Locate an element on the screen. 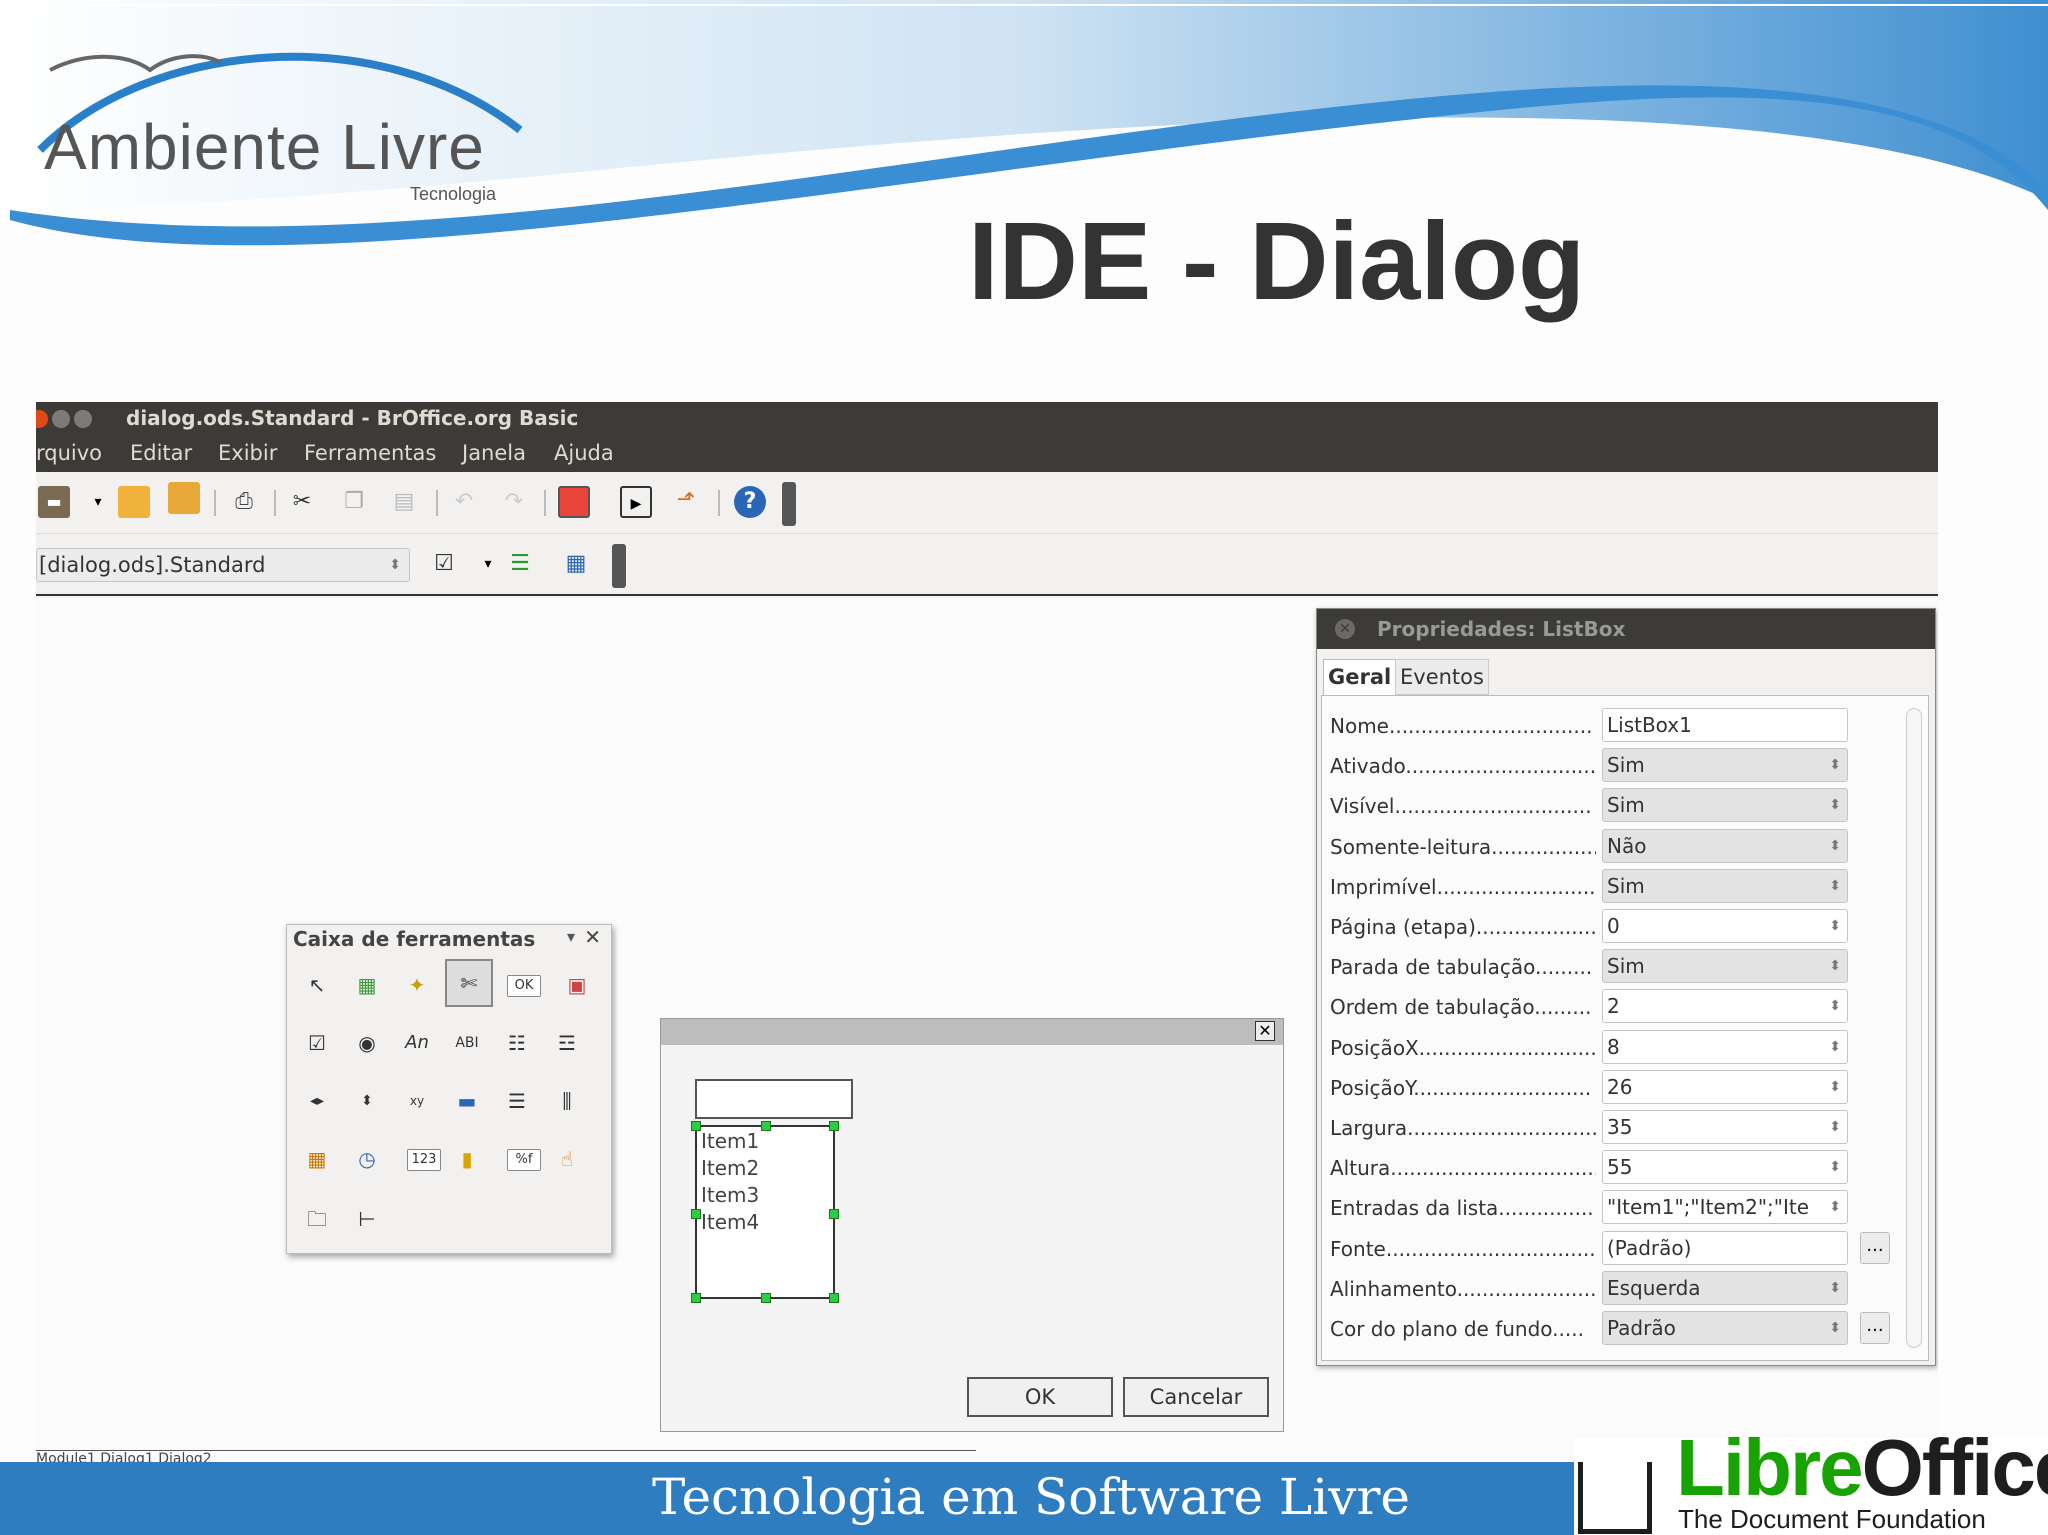  tree-control-icon: ⊢ is located at coordinates (367, 1219).